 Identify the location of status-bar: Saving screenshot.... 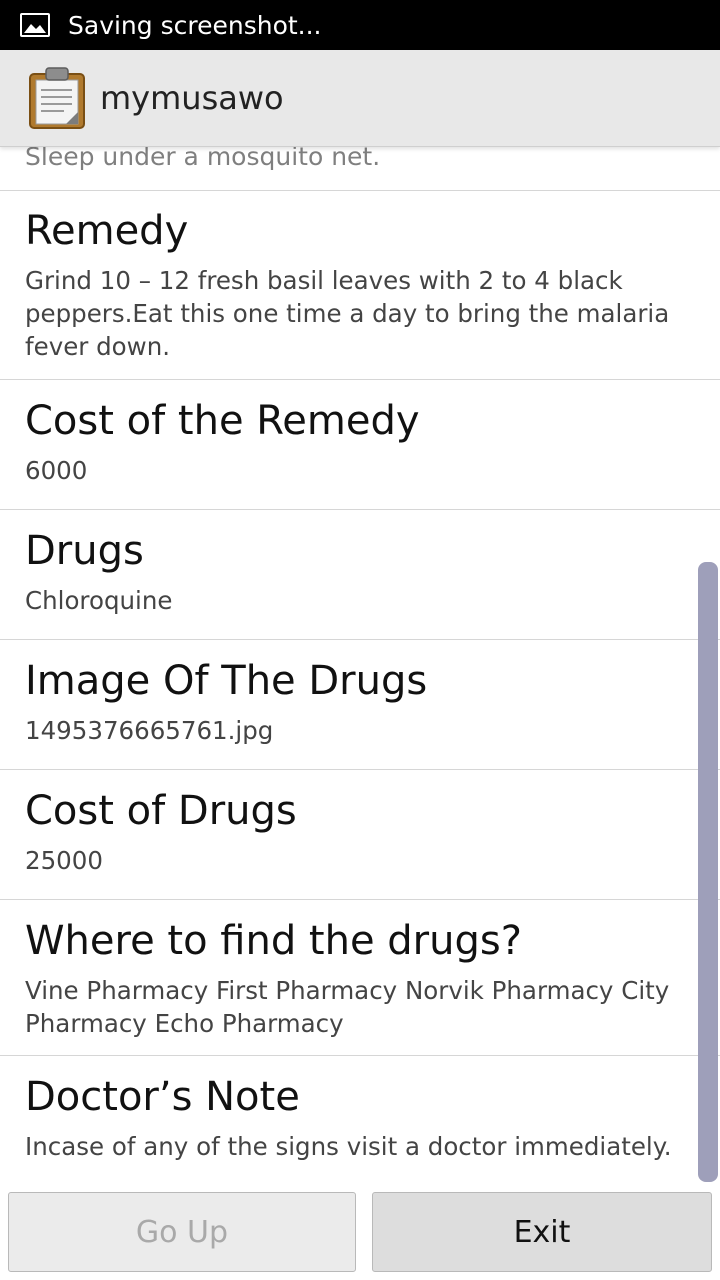
(360, 25).